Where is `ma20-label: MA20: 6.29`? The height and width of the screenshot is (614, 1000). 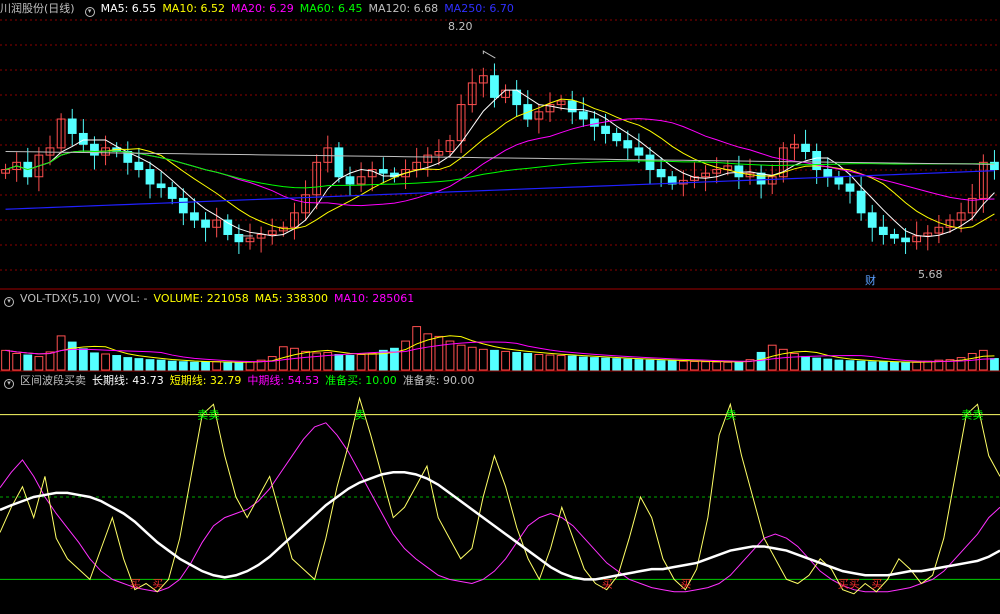
ma20-label: MA20: 6.29 is located at coordinates (262, 8).